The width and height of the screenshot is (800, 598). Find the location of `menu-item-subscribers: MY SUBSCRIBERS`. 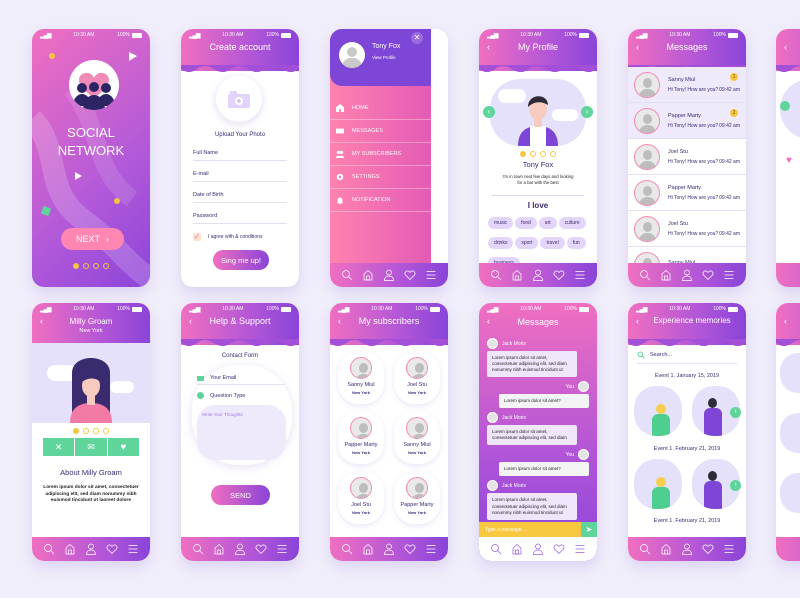

menu-item-subscribers: MY SUBSCRIBERS is located at coordinates (380, 154).